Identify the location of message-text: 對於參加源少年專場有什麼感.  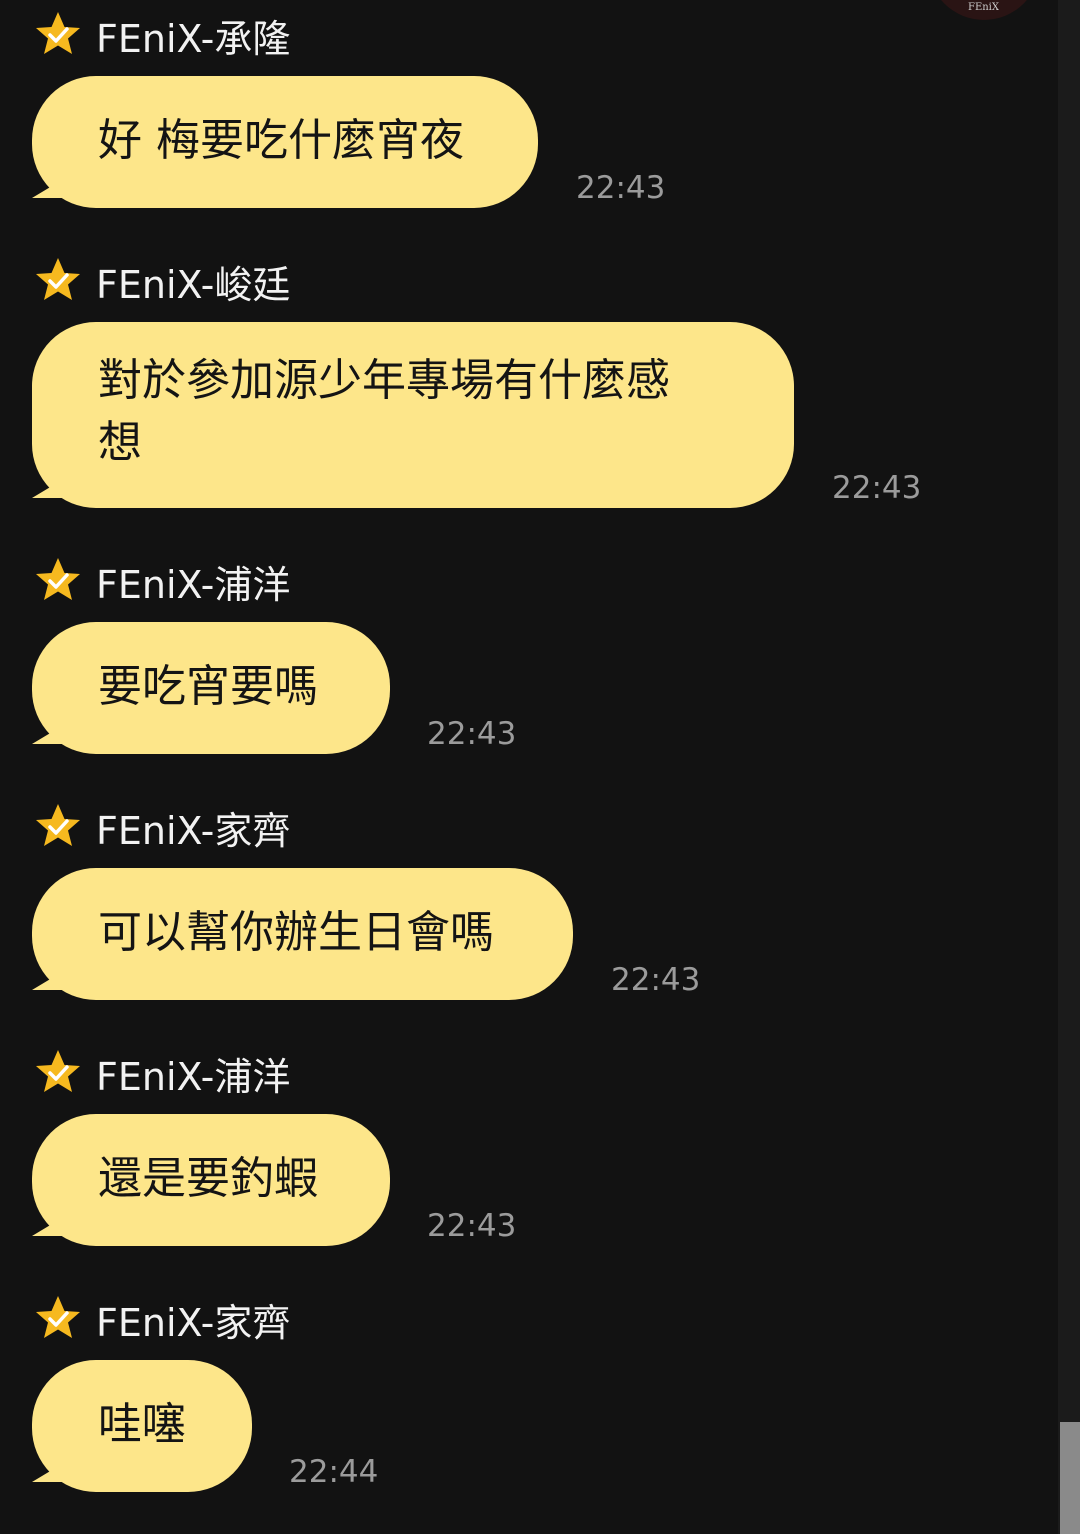
(384, 380).